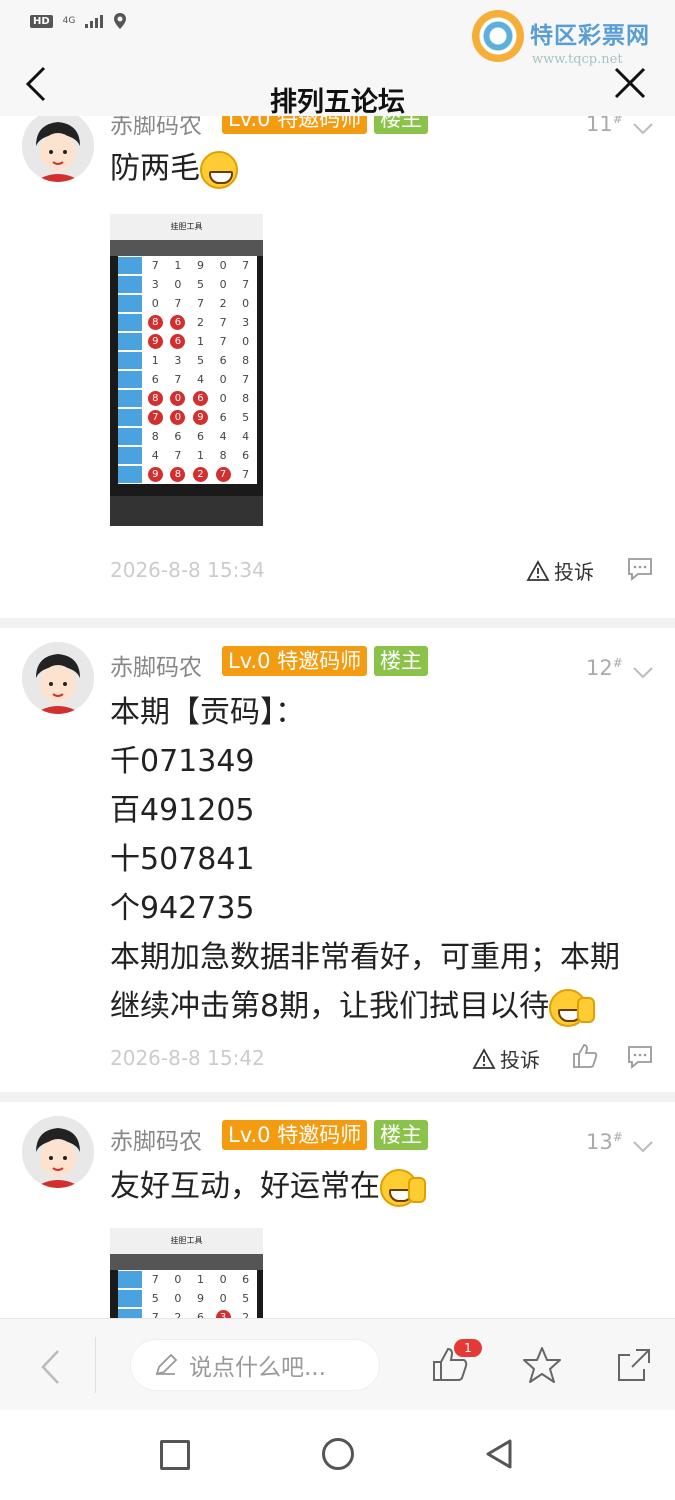  What do you see at coordinates (95, 1365) in the screenshot?
I see `separator` at bounding box center [95, 1365].